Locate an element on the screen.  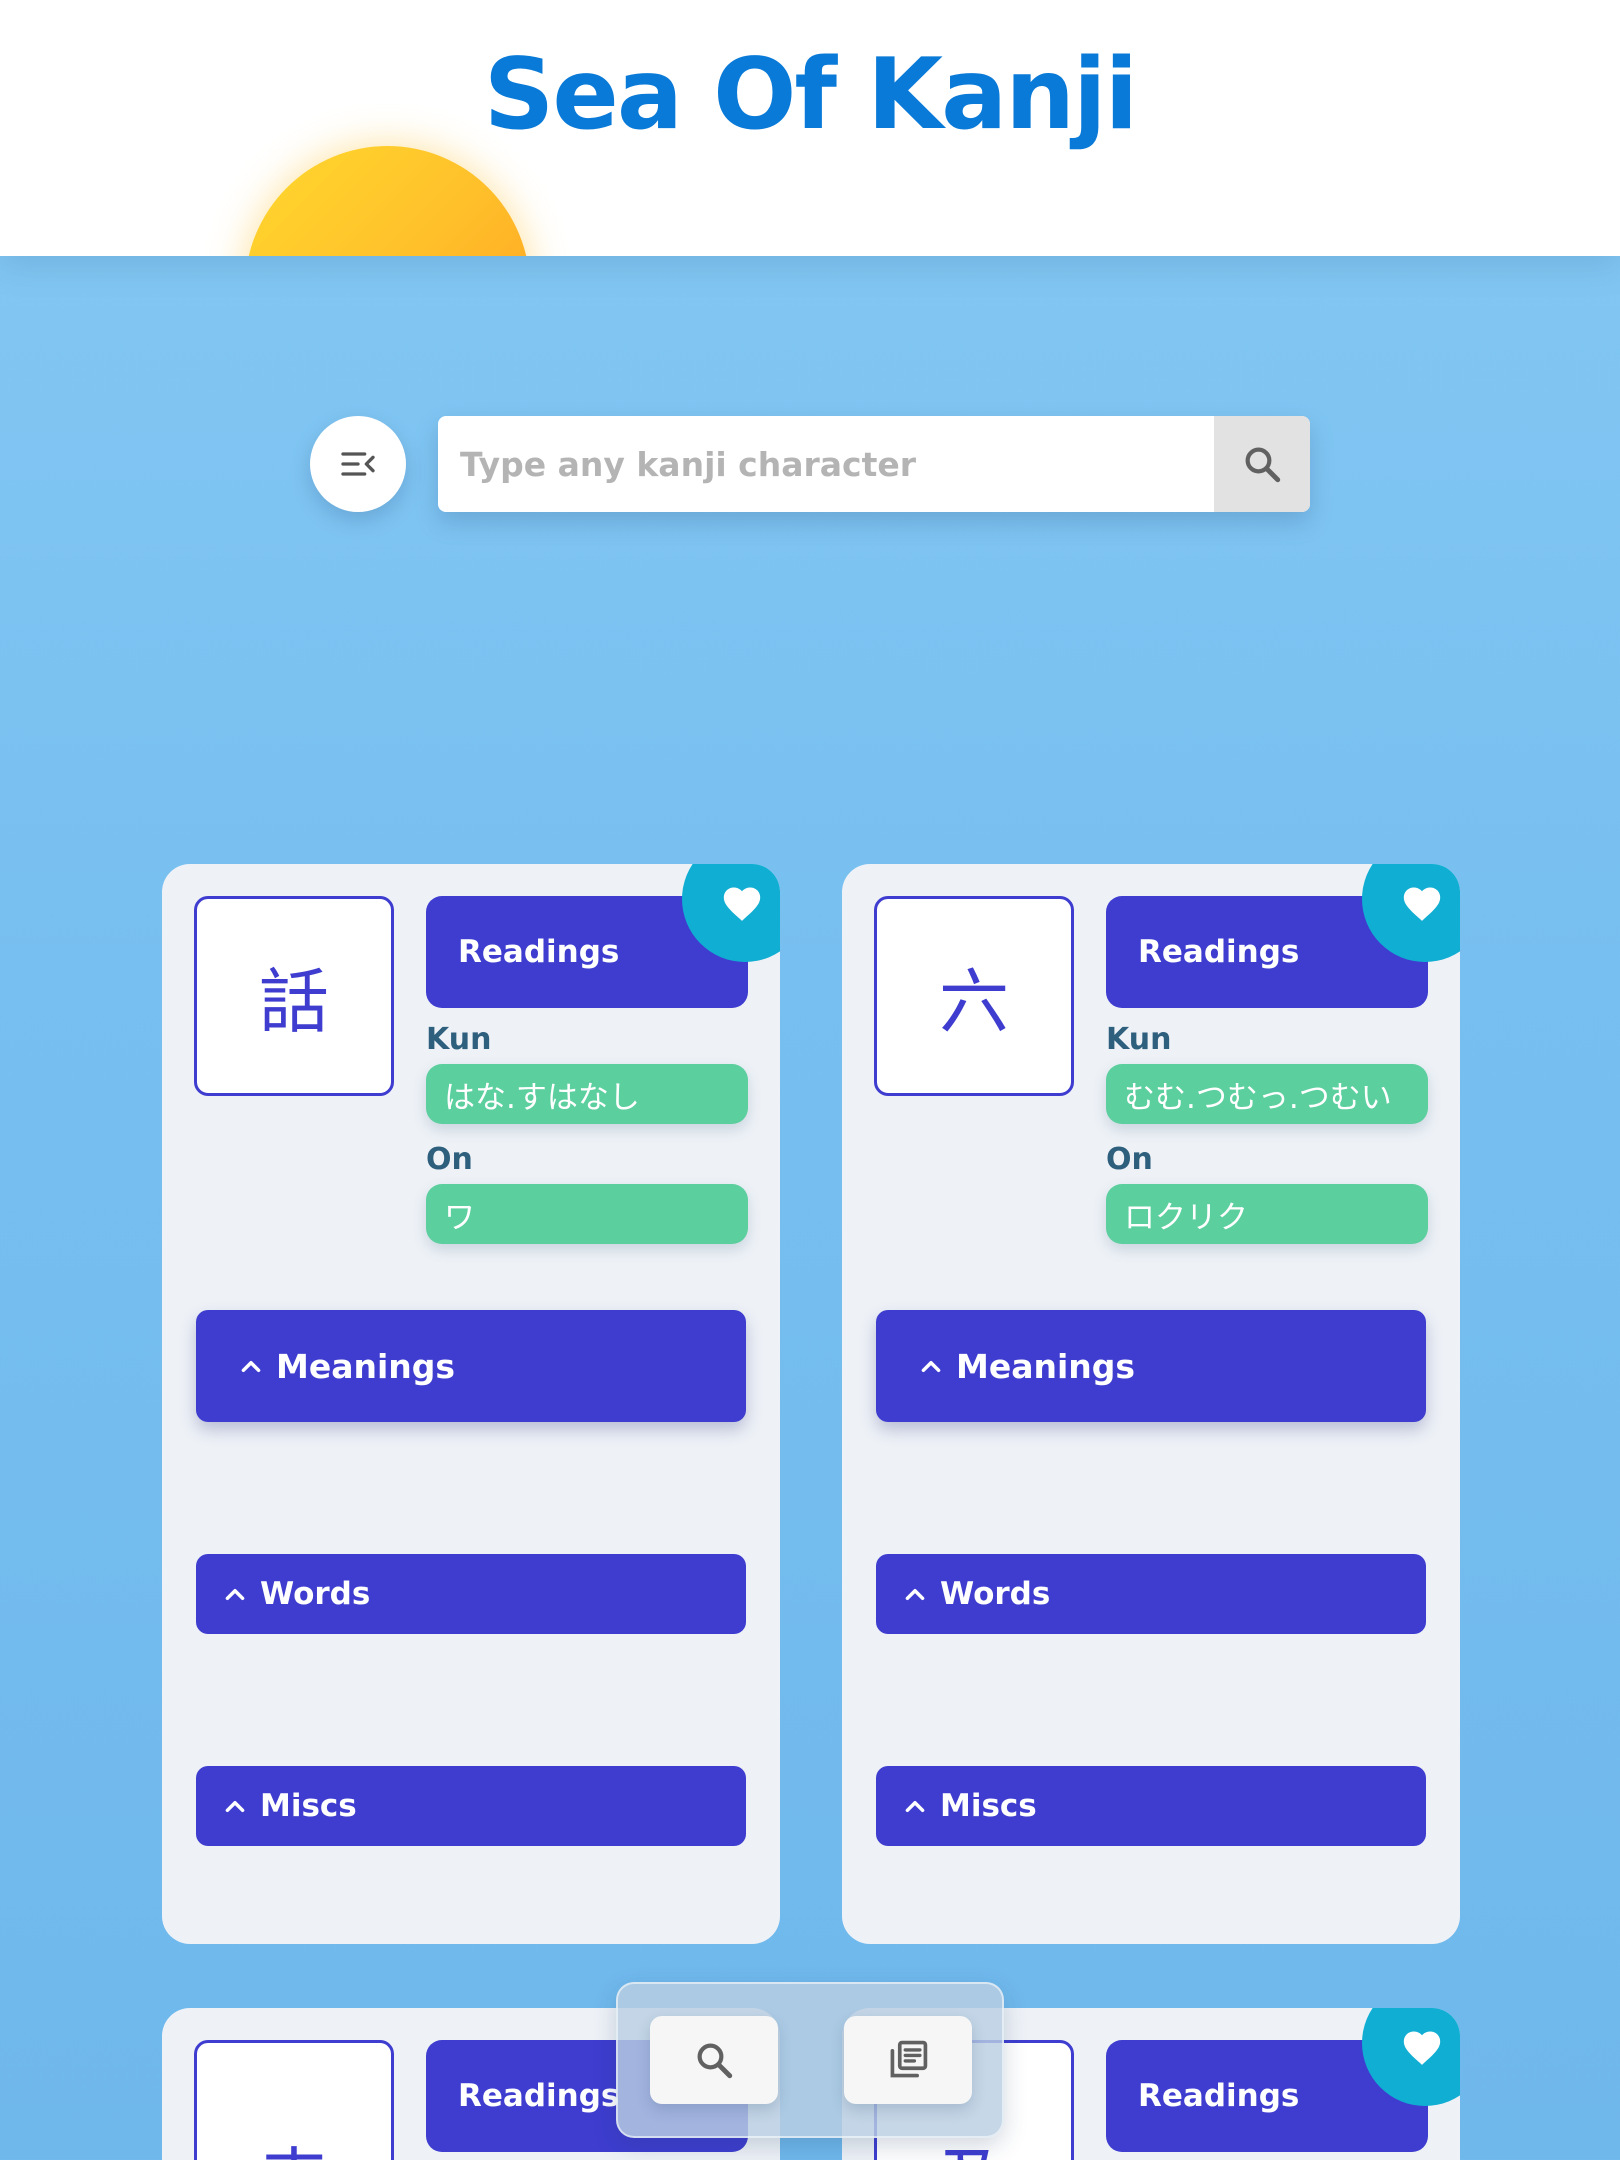
nav-library-button is located at coordinates (908, 2060).